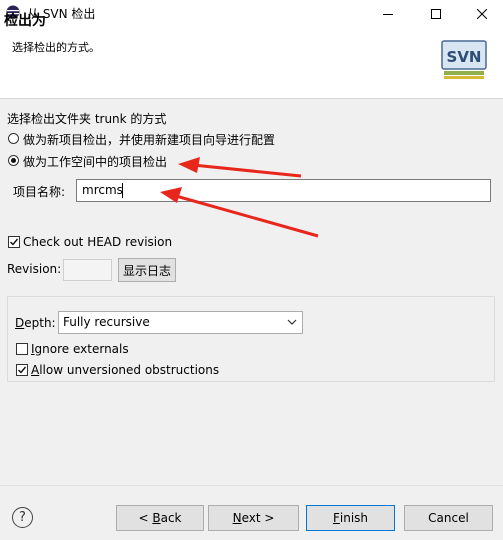 This screenshot has width=503, height=540. Describe the element at coordinates (160, 518) in the screenshot. I see `back-button: < Back` at that location.